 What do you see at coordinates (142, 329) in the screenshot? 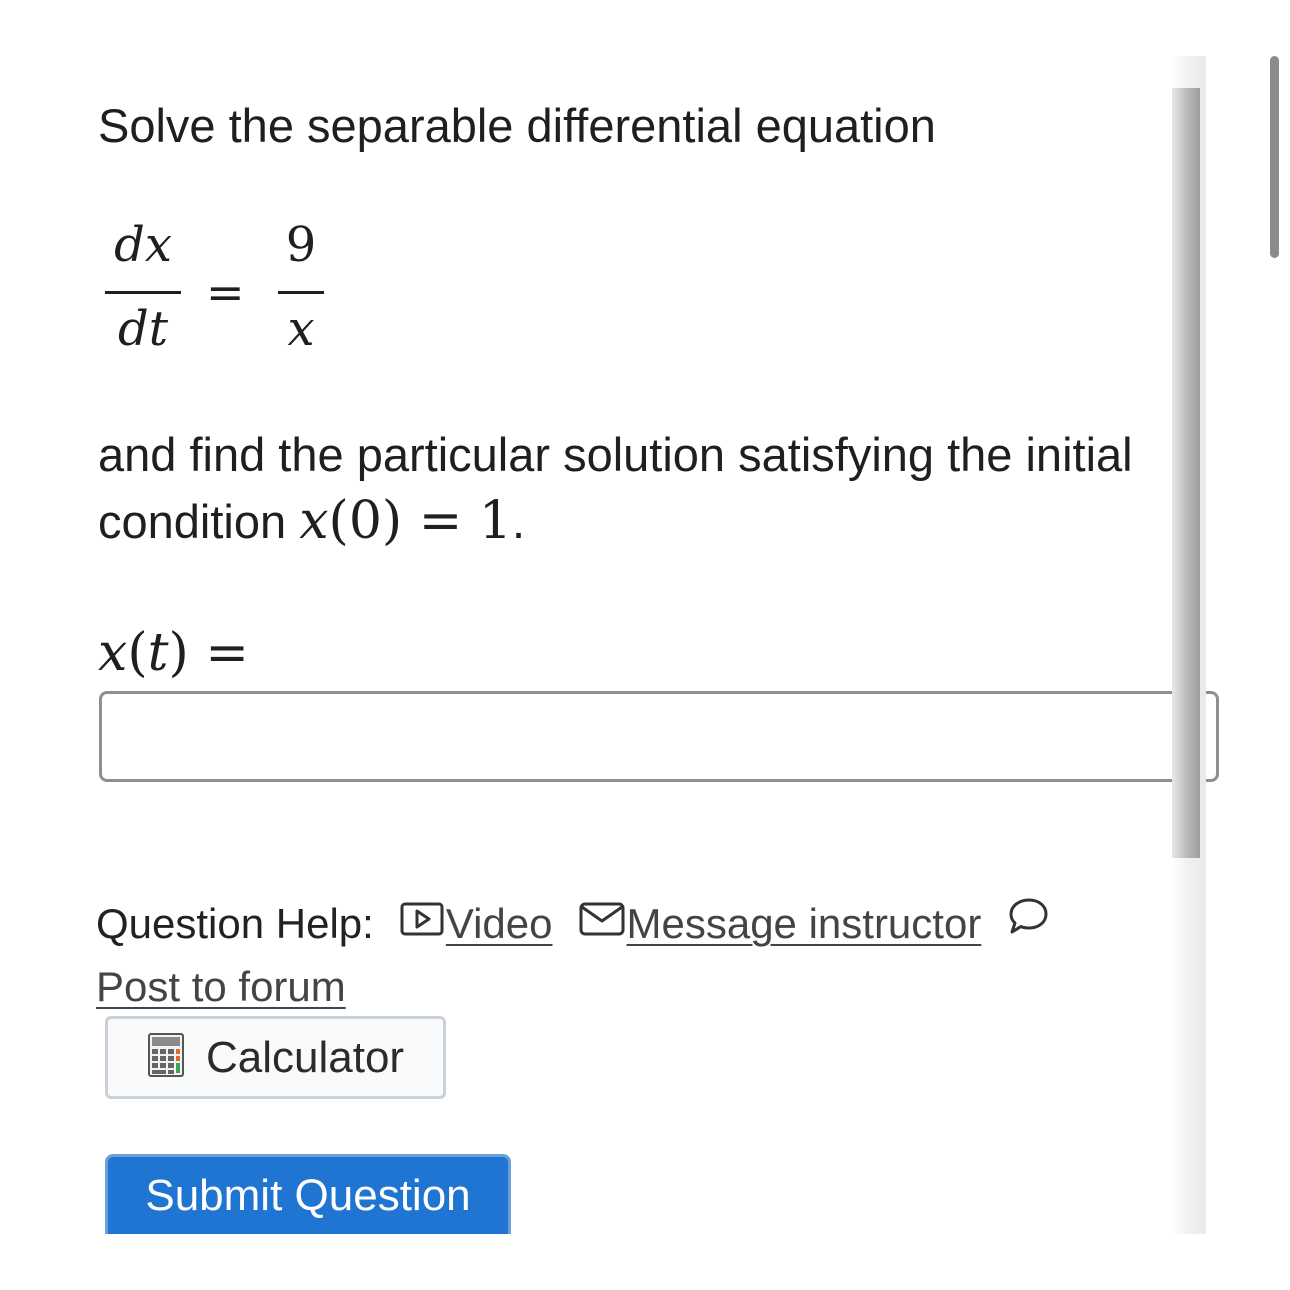
I see `lhs-denominator: dt` at bounding box center [142, 329].